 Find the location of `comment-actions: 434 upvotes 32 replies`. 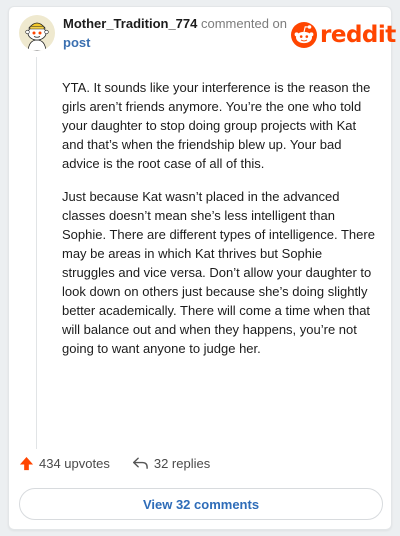

comment-actions: 434 upvotes 32 replies is located at coordinates (199, 463).